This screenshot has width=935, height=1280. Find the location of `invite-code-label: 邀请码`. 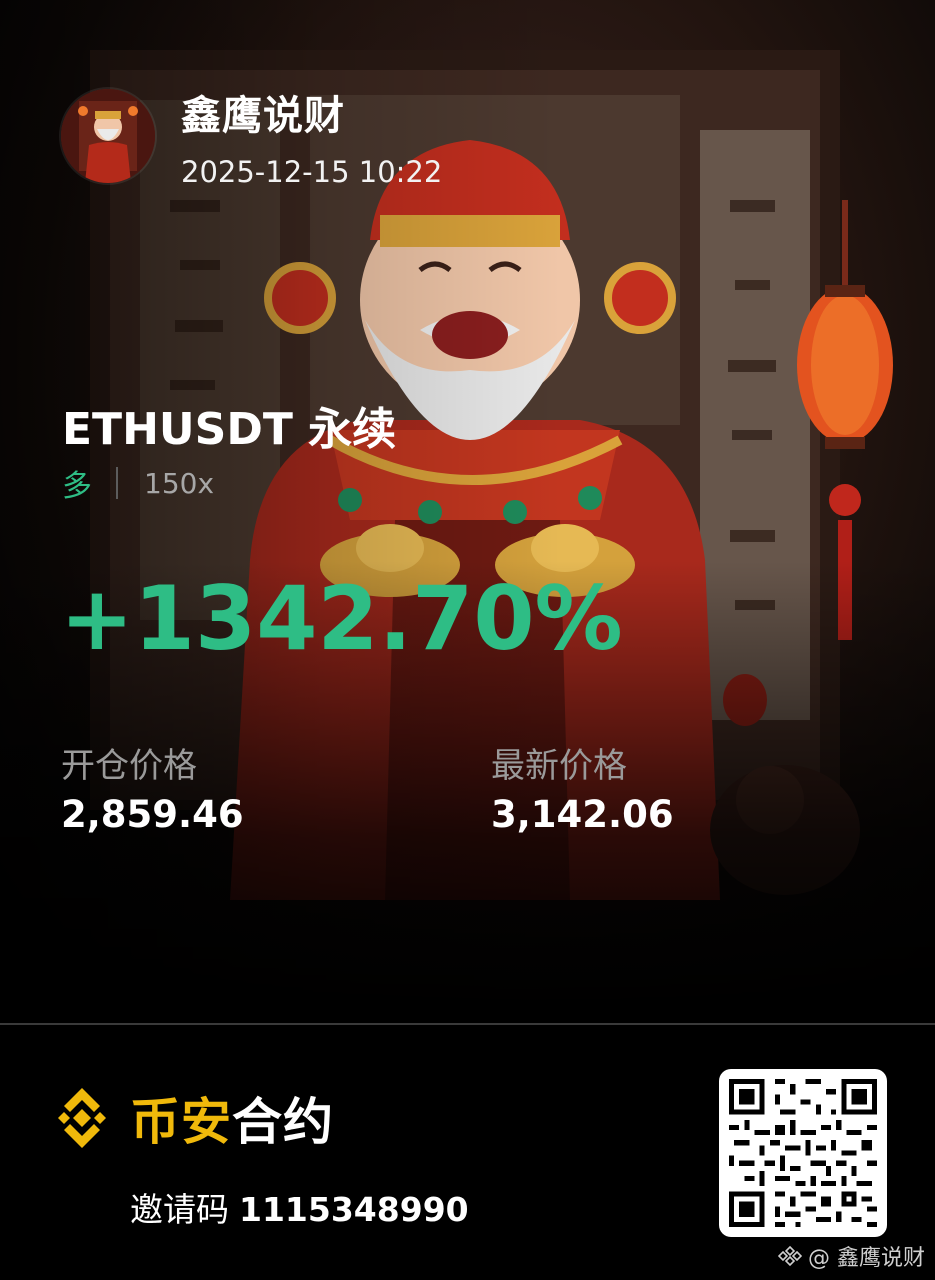

invite-code-label: 邀请码 is located at coordinates (179, 1209).